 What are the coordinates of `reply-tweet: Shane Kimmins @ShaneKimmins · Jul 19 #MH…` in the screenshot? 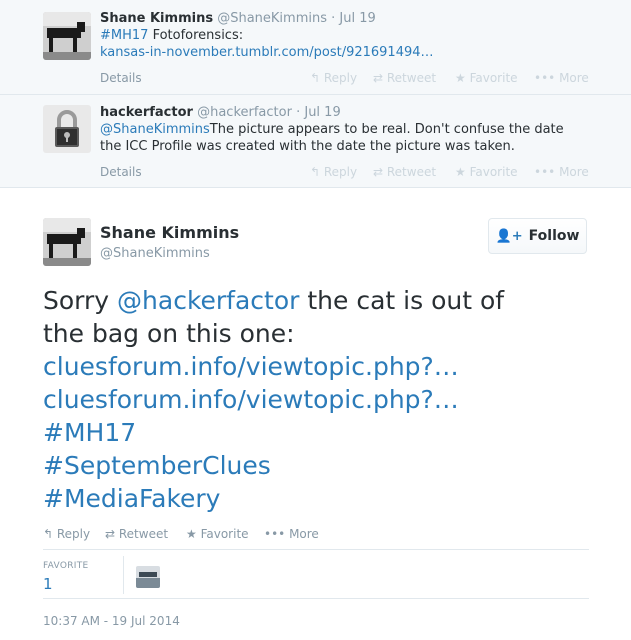 It's located at (315, 47).